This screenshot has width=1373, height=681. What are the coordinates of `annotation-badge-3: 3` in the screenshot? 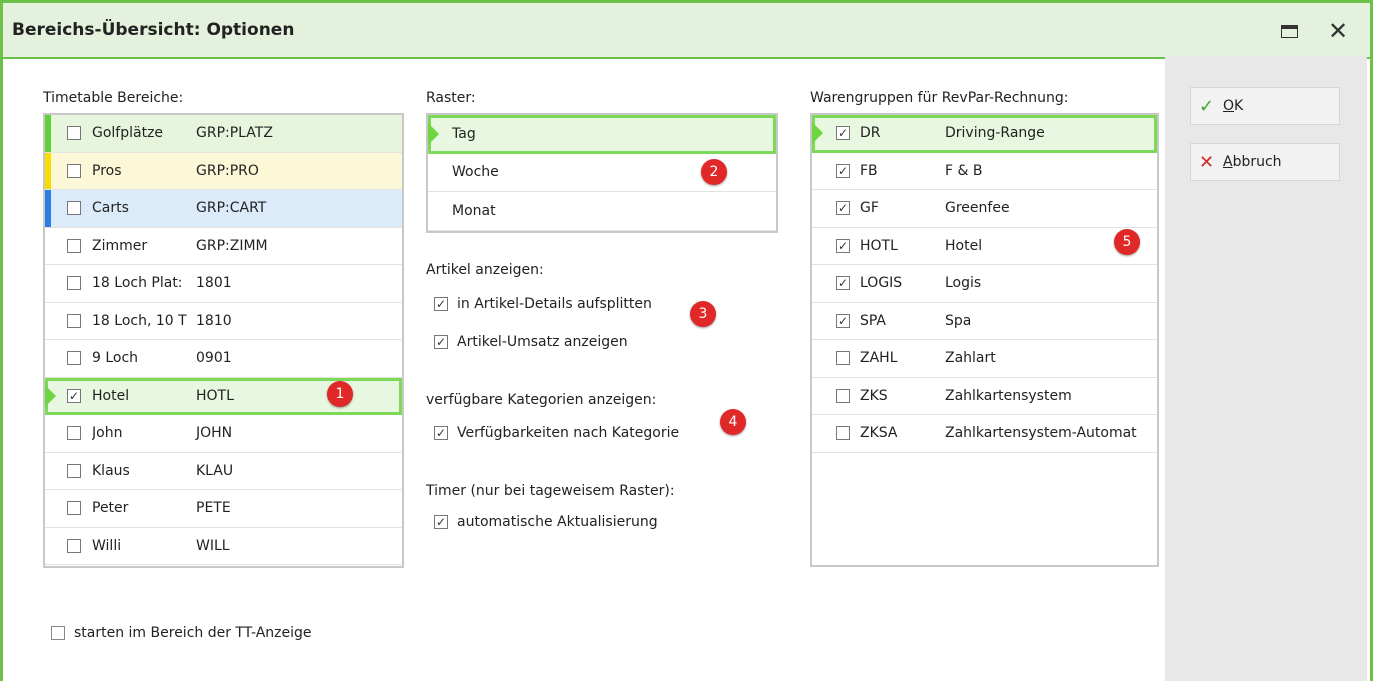 It's located at (703, 314).